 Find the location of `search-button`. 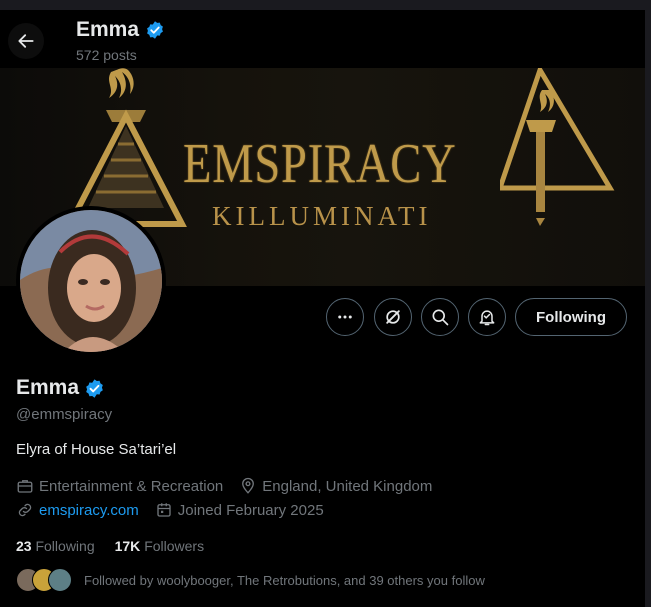

search-button is located at coordinates (440, 317).